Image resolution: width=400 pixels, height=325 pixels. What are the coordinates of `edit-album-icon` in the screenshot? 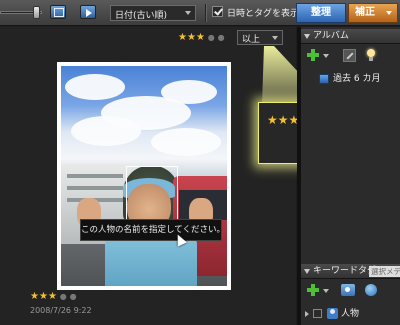 It's located at (349, 55).